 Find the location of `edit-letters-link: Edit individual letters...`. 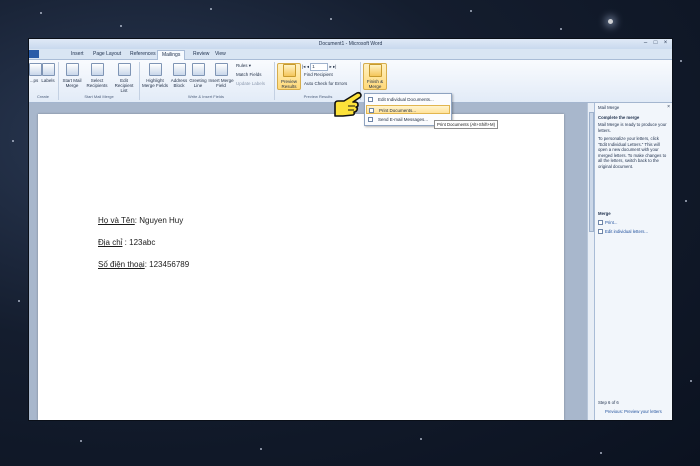

edit-letters-link: Edit individual letters... is located at coordinates (626, 231).